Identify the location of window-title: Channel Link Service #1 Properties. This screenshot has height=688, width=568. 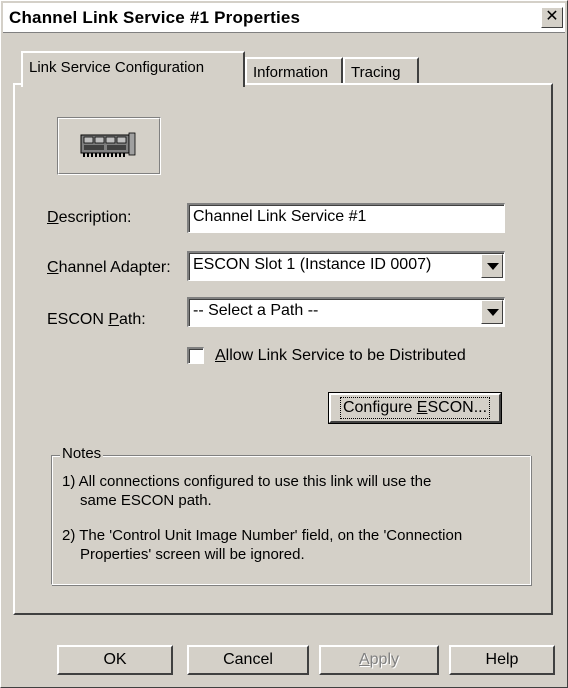
(155, 17).